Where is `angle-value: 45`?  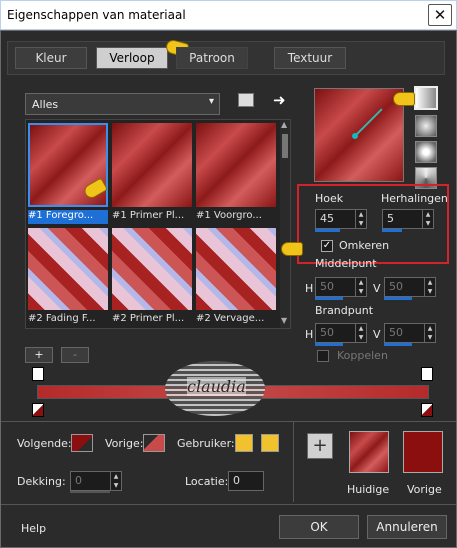
angle-value: 45 is located at coordinates (327, 218).